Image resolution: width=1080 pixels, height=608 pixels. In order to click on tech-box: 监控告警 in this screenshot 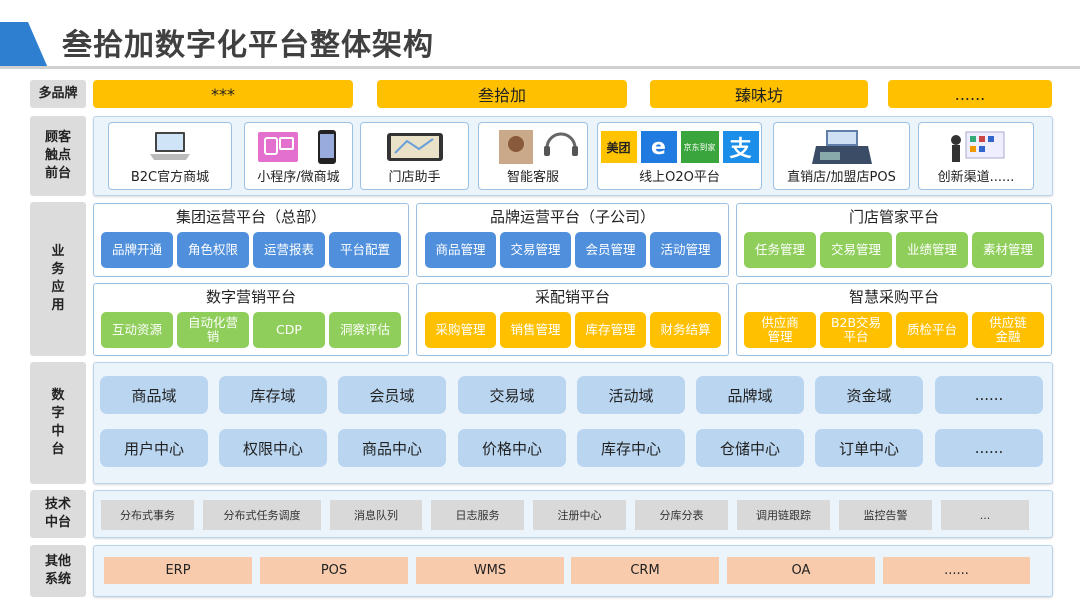, I will do `click(885, 515)`.